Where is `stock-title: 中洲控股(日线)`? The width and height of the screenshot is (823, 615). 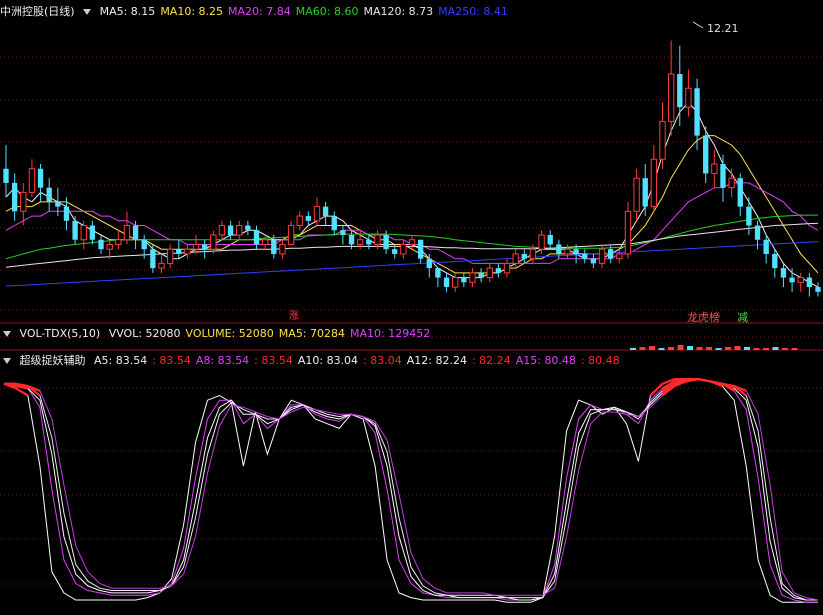
stock-title: 中洲控股(日线) is located at coordinates (37, 11).